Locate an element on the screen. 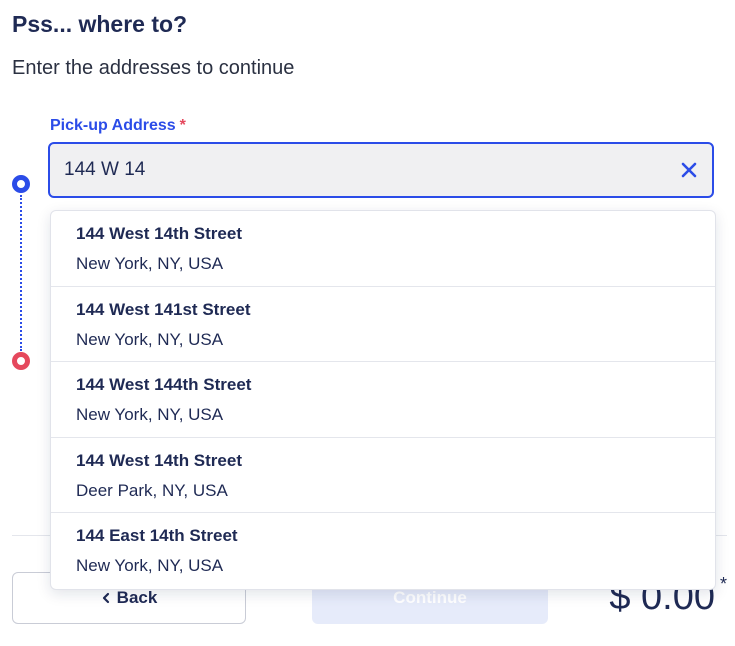  route-connector is located at coordinates (21, 273).